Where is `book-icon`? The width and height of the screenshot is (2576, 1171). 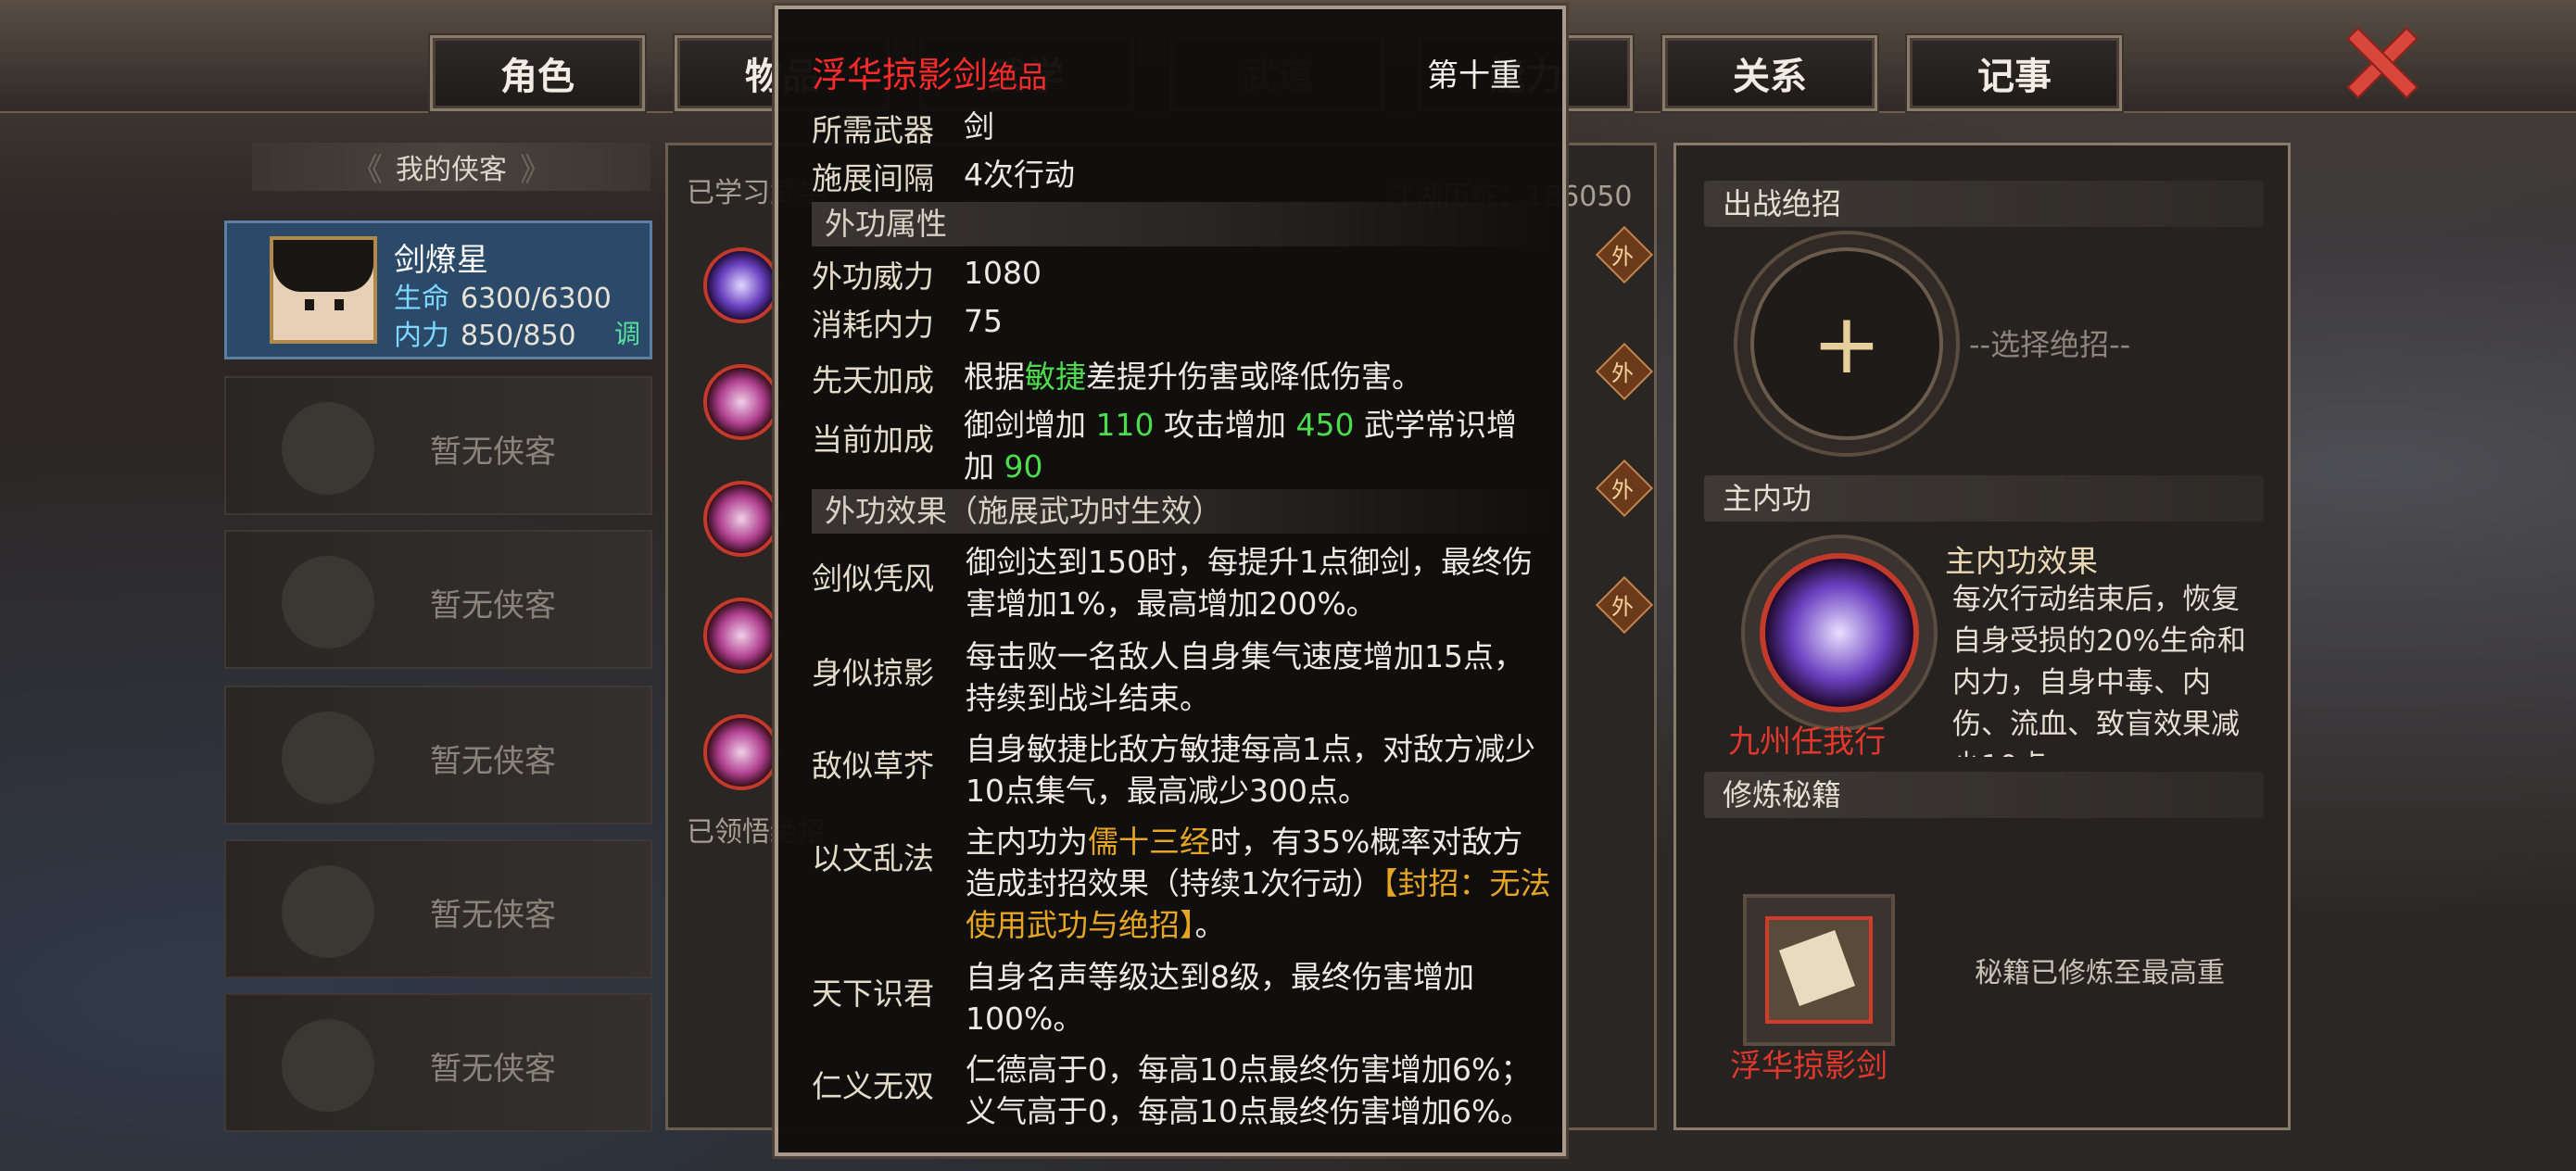
book-icon is located at coordinates (1819, 970).